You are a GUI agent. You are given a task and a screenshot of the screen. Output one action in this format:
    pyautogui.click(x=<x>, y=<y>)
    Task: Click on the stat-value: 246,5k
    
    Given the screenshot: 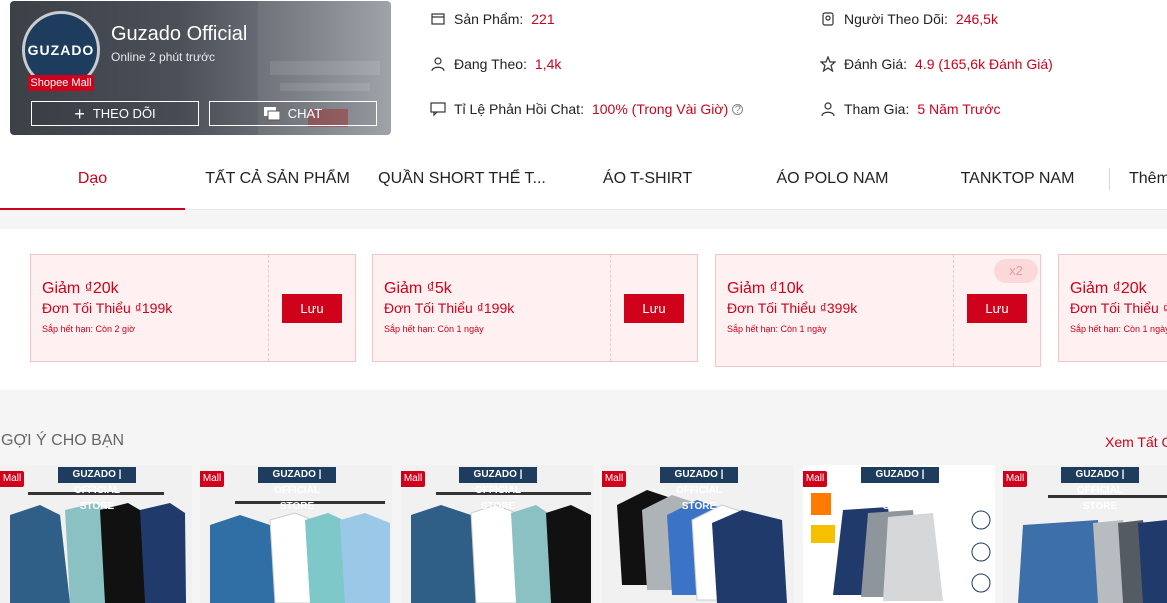 What is the action you would take?
    pyautogui.click(x=976, y=19)
    